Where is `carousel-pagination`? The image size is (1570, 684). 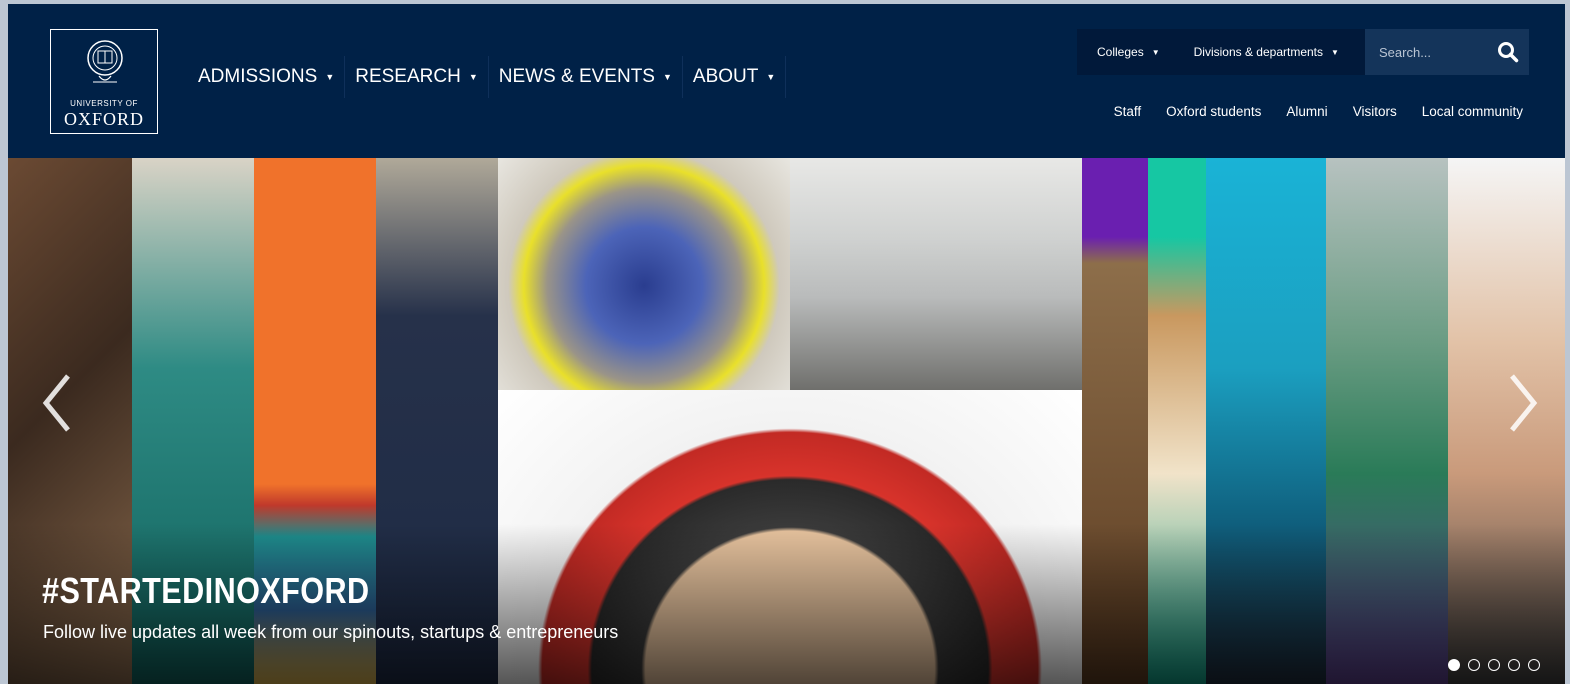 carousel-pagination is located at coordinates (1498, 665).